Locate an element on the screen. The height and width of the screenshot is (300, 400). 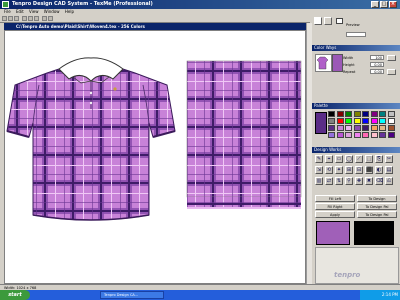
color-preview-right is located at coordinates (374, 233).